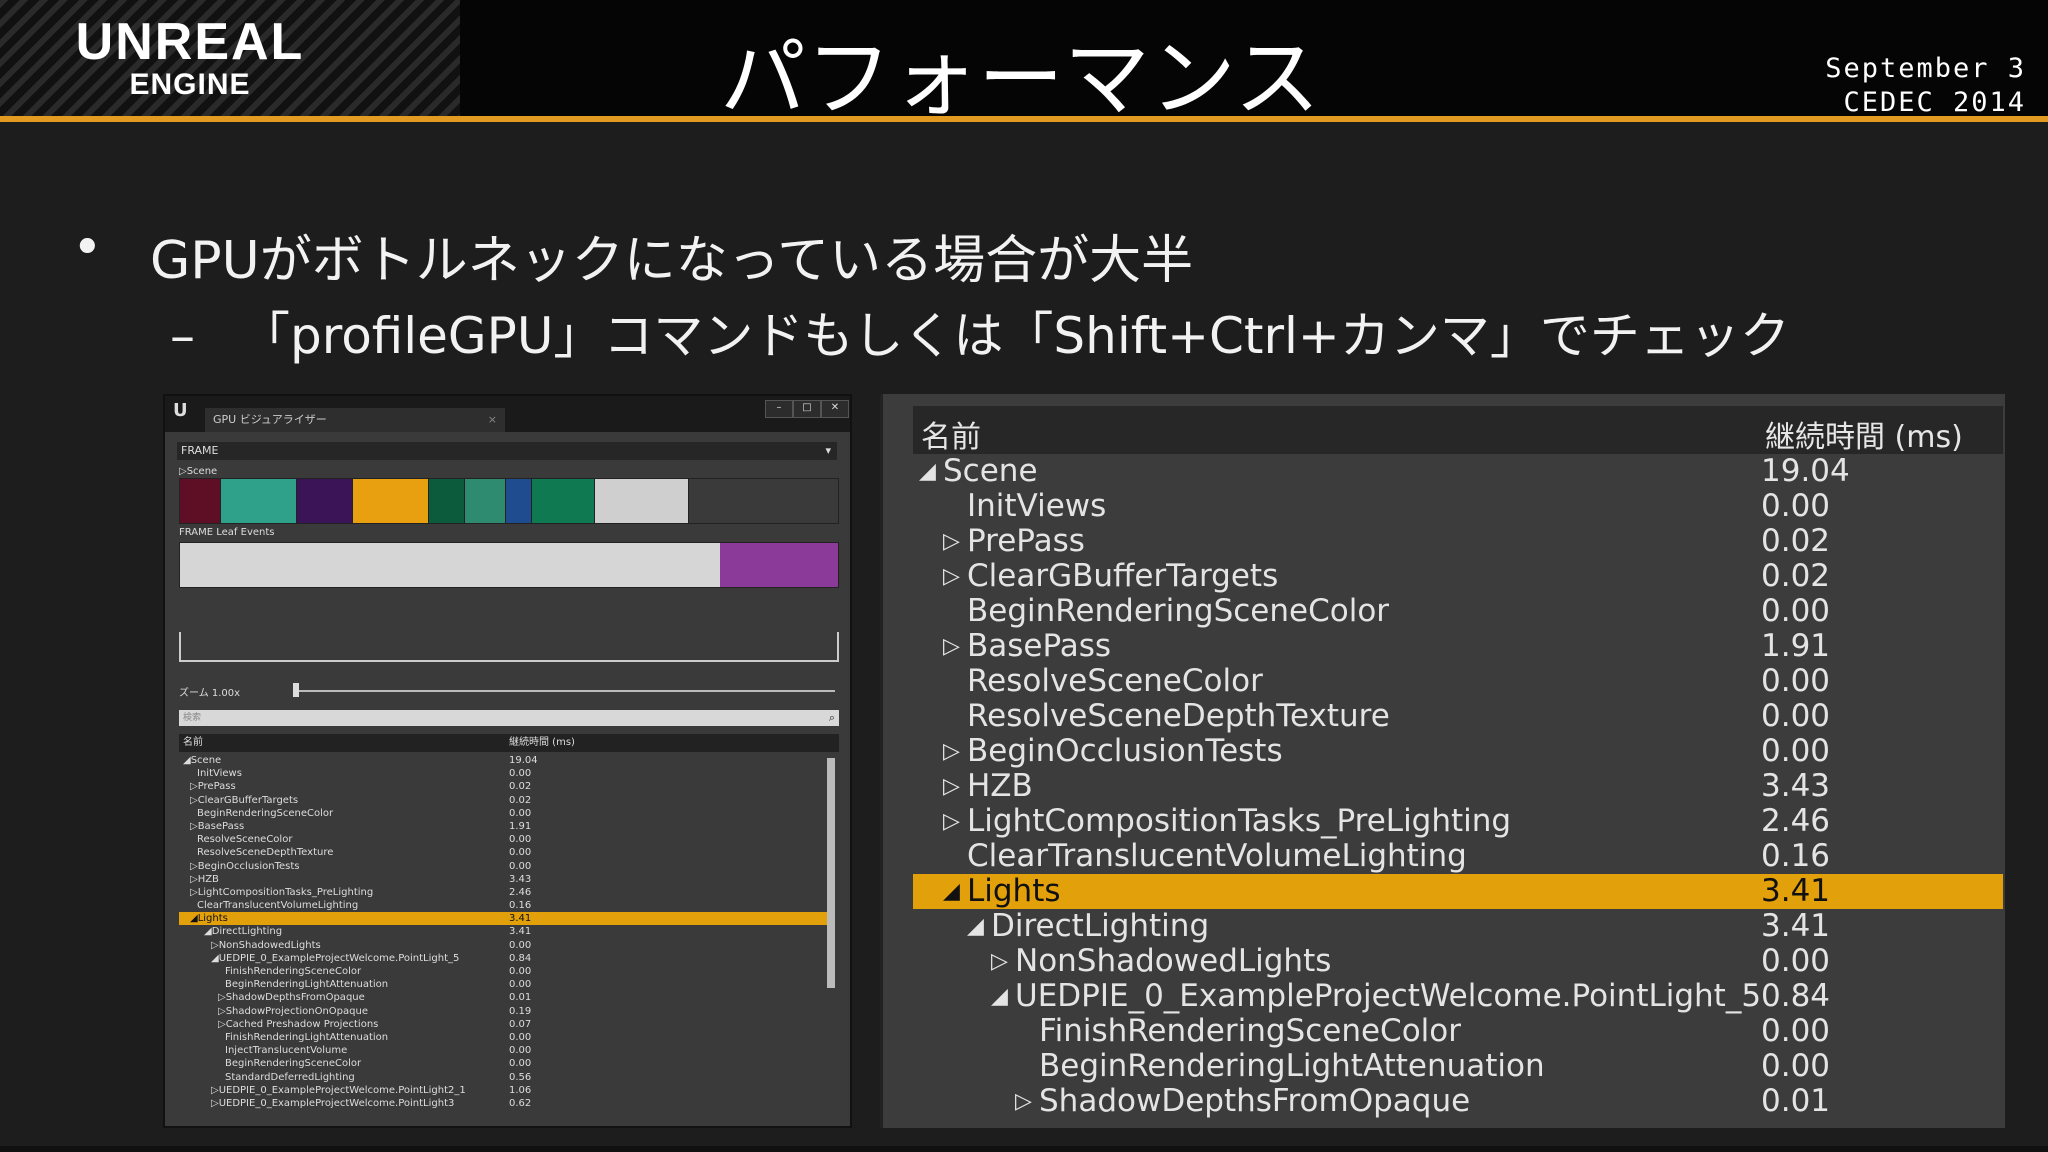 This screenshot has width=2048, height=1152. Describe the element at coordinates (520, 1103) in the screenshot. I see `event-time: 0.62` at that location.